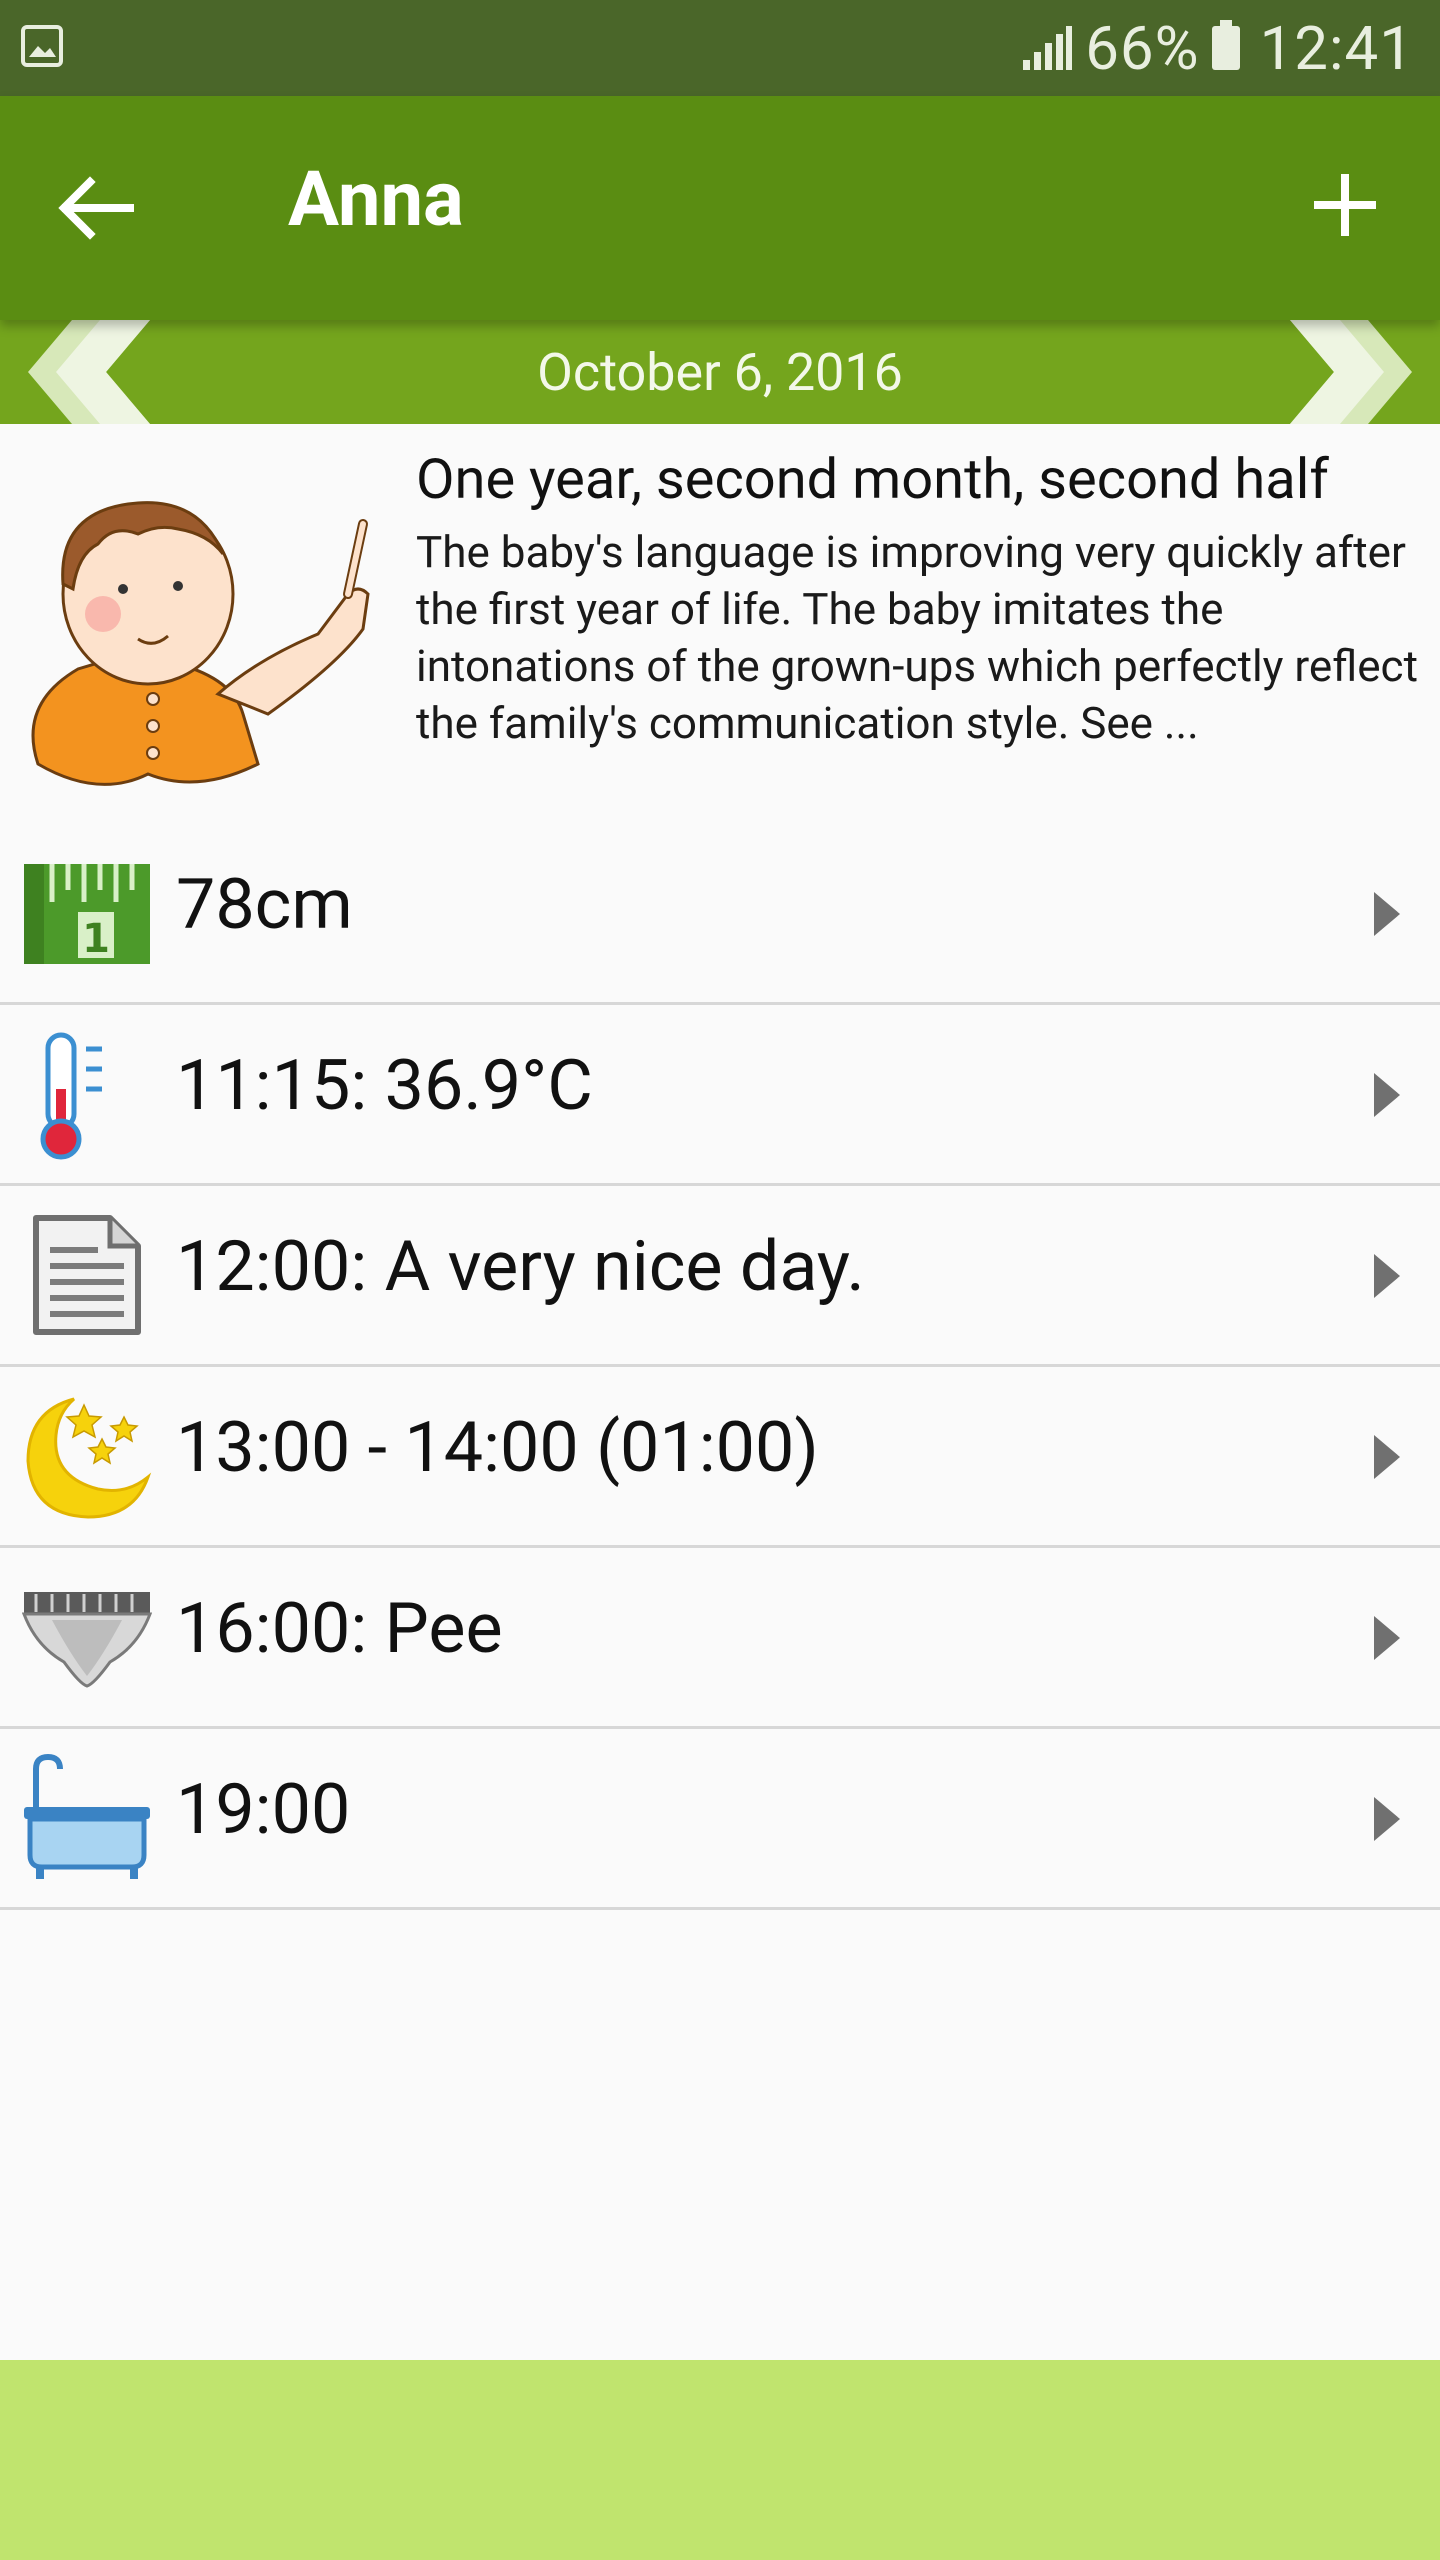 This screenshot has width=1440, height=2560. I want to click on app-bar: Anna, so click(720, 208).